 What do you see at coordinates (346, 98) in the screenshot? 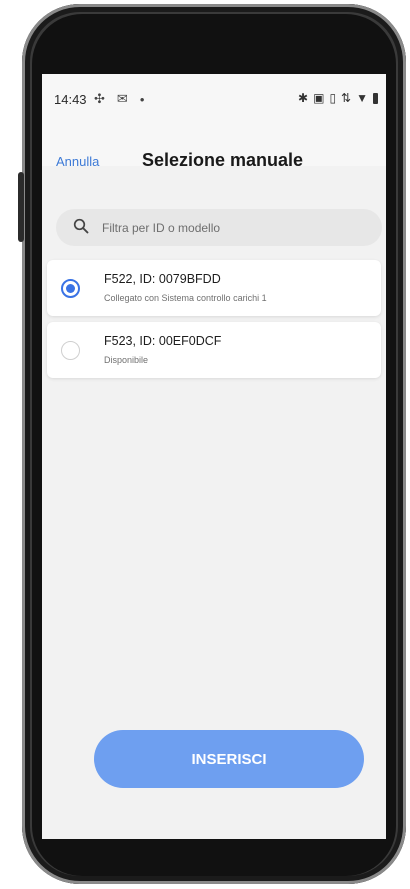
I see `data-icon: ⇅` at bounding box center [346, 98].